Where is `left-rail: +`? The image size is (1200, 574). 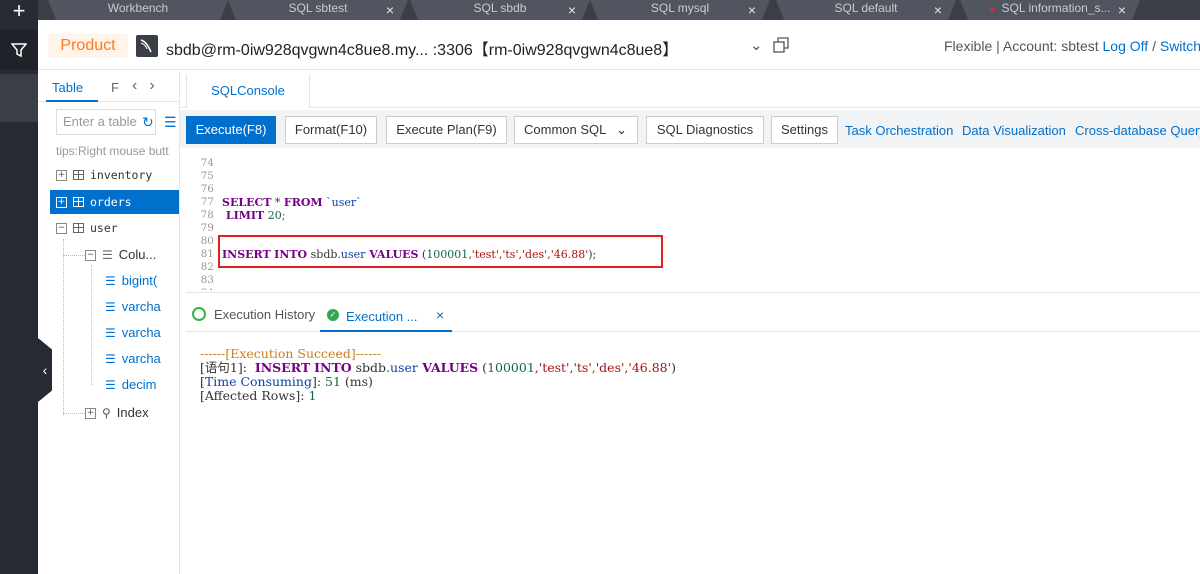 left-rail: + is located at coordinates (19, 287).